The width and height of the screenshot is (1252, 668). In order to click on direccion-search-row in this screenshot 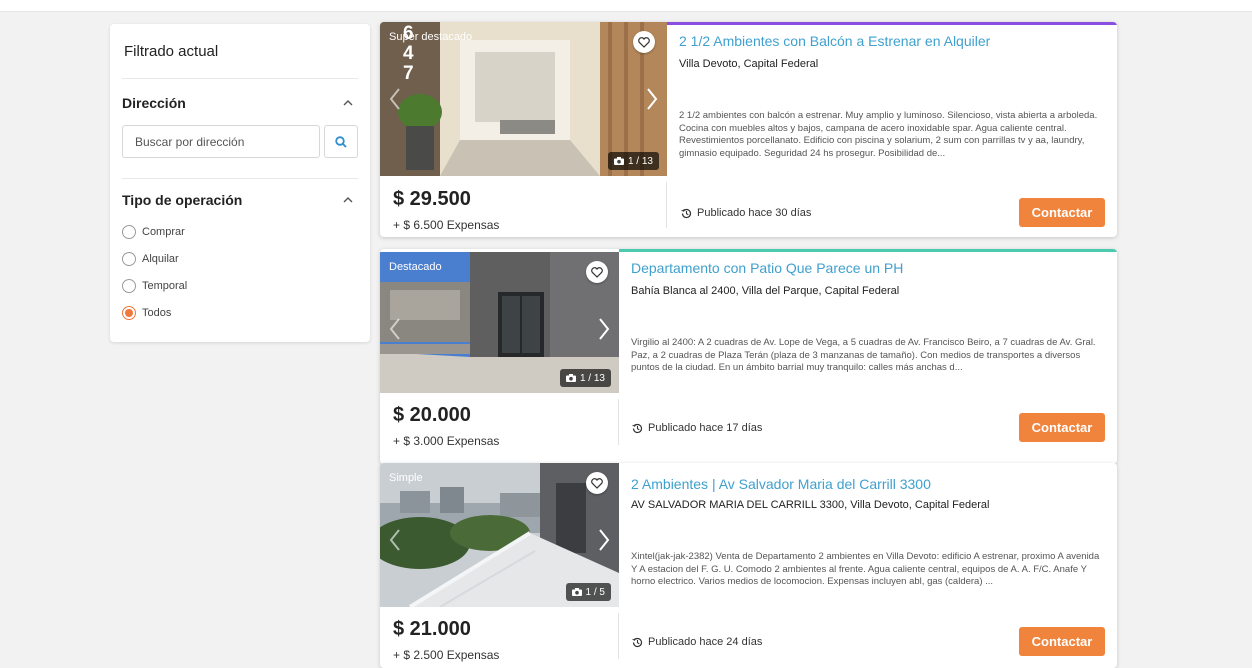, I will do `click(240, 150)`.